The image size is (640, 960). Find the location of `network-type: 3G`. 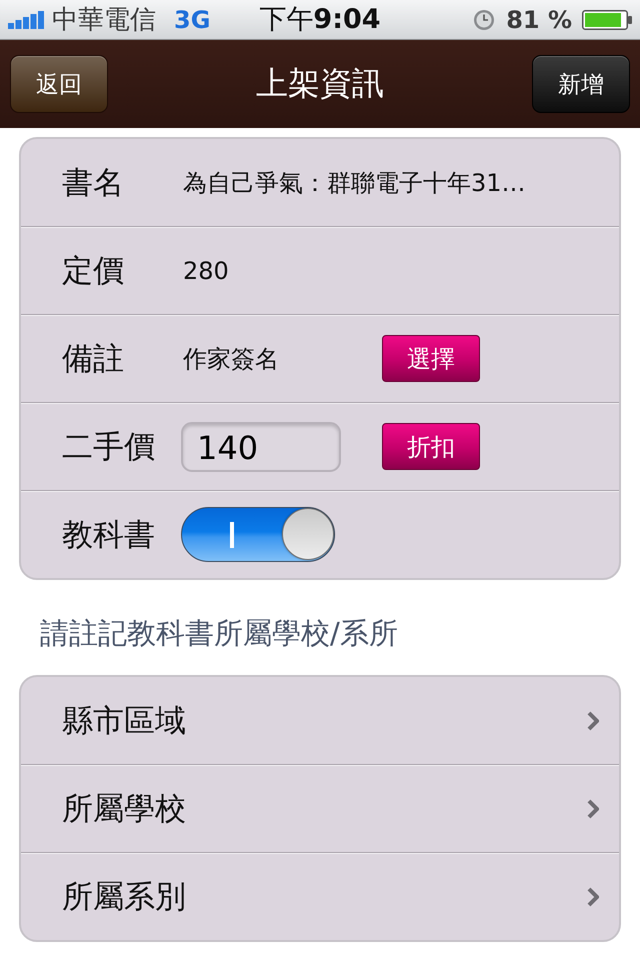

network-type: 3G is located at coordinates (192, 20).